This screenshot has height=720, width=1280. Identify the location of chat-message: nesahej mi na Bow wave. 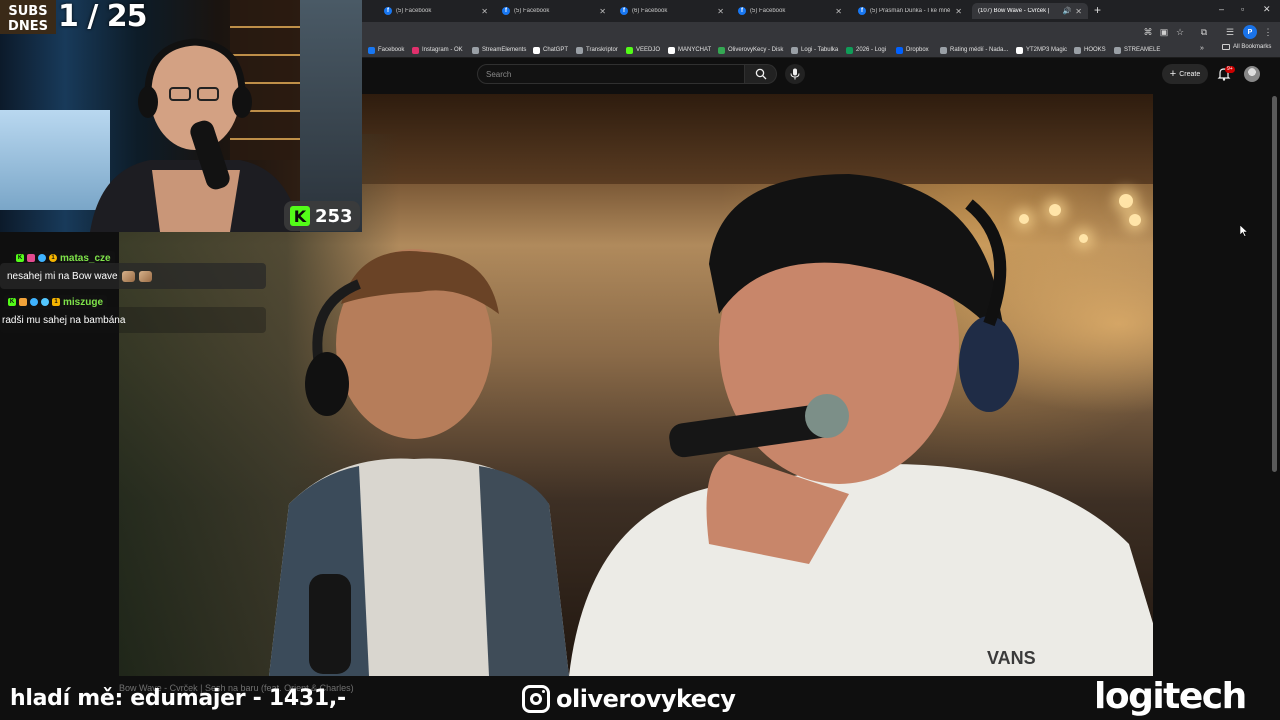
(133, 276).